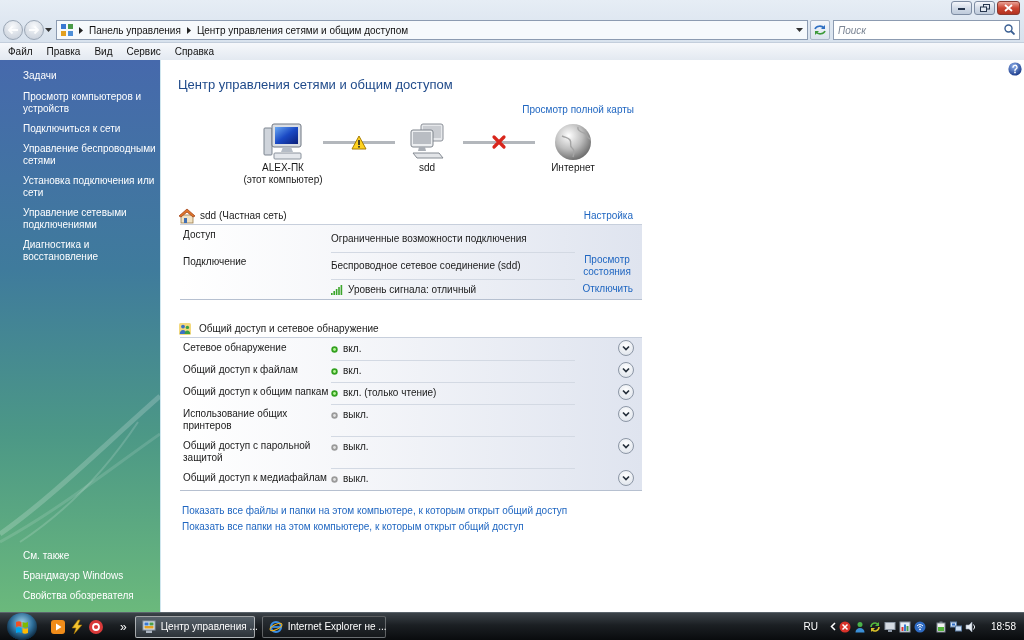 This screenshot has height=640, width=1024. Describe the element at coordinates (194, 51) in the screenshot. I see `menu-item: Справка` at that location.